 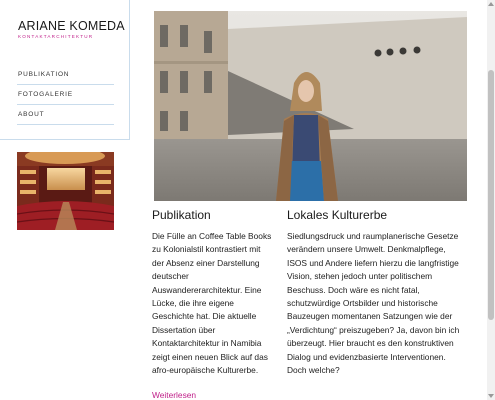 I want to click on logo-subtitle: KONTAKTARCHITEKTUR, so click(x=56, y=36).